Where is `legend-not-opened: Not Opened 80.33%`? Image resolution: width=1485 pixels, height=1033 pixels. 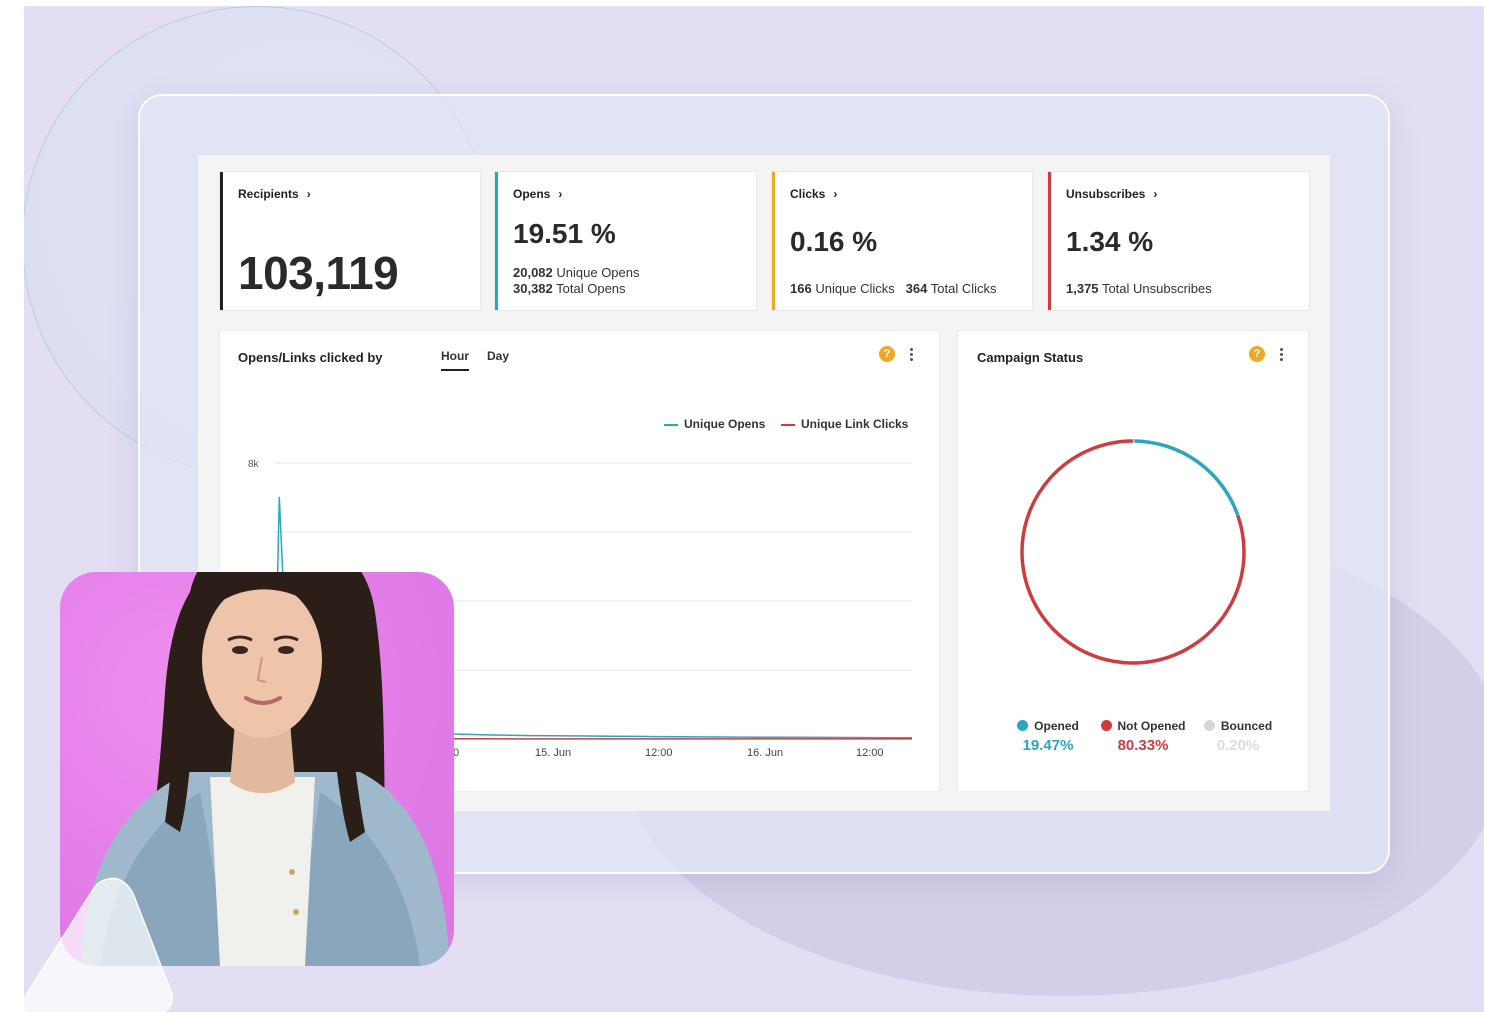 legend-not-opened: Not Opened 80.33% is located at coordinates (1143, 736).